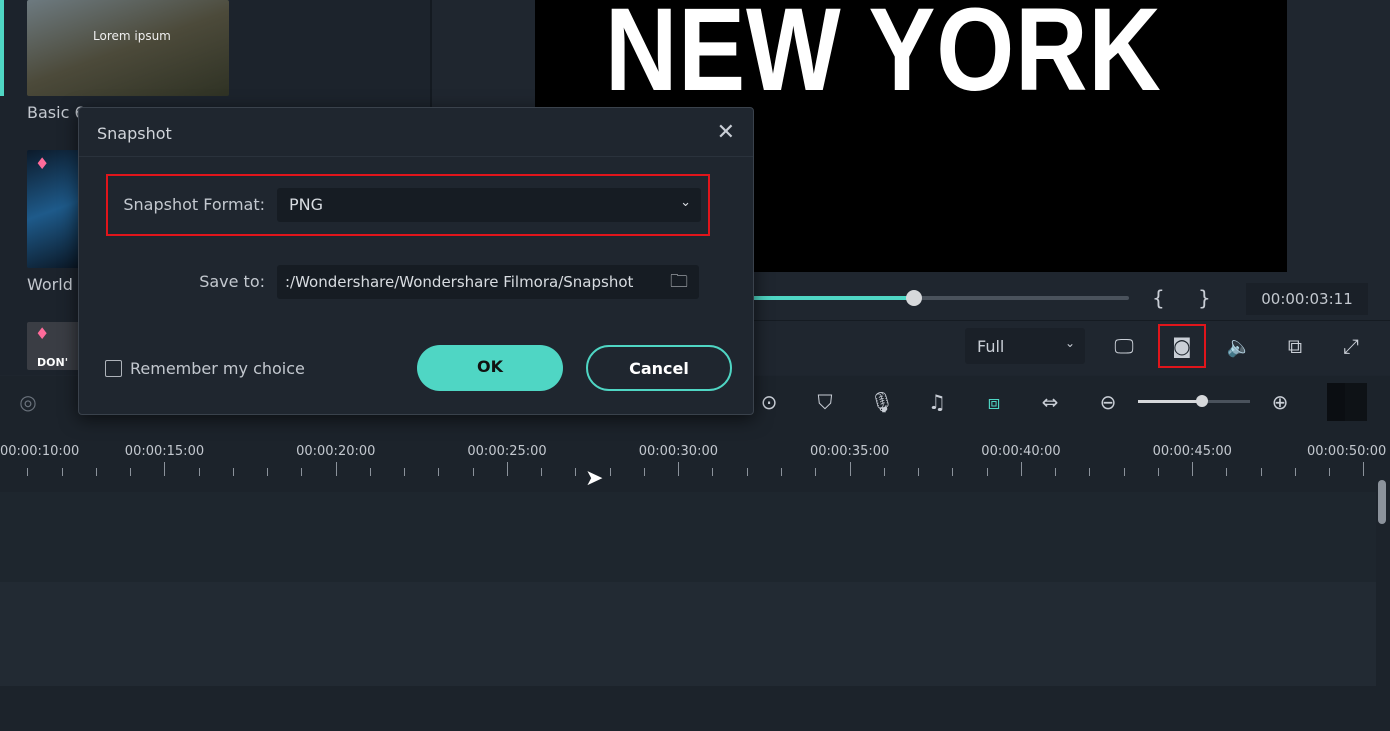 This screenshot has width=1390, height=731. I want to click on ruler-label: 00:00:15:00, so click(164, 451).